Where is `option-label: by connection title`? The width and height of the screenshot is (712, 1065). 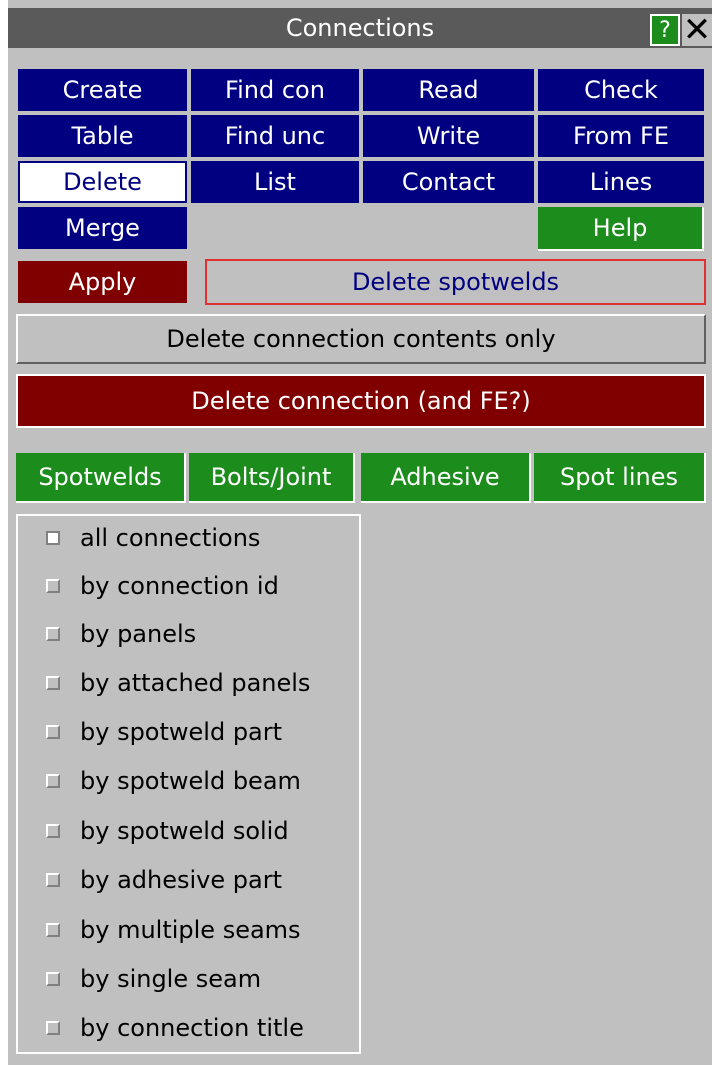
option-label: by connection title is located at coordinates (192, 1028).